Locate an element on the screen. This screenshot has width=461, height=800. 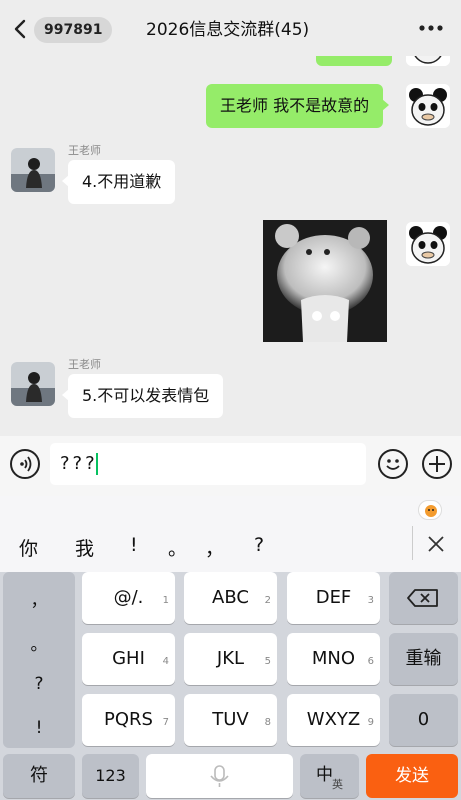
backspace-icon is located at coordinates (422, 598).